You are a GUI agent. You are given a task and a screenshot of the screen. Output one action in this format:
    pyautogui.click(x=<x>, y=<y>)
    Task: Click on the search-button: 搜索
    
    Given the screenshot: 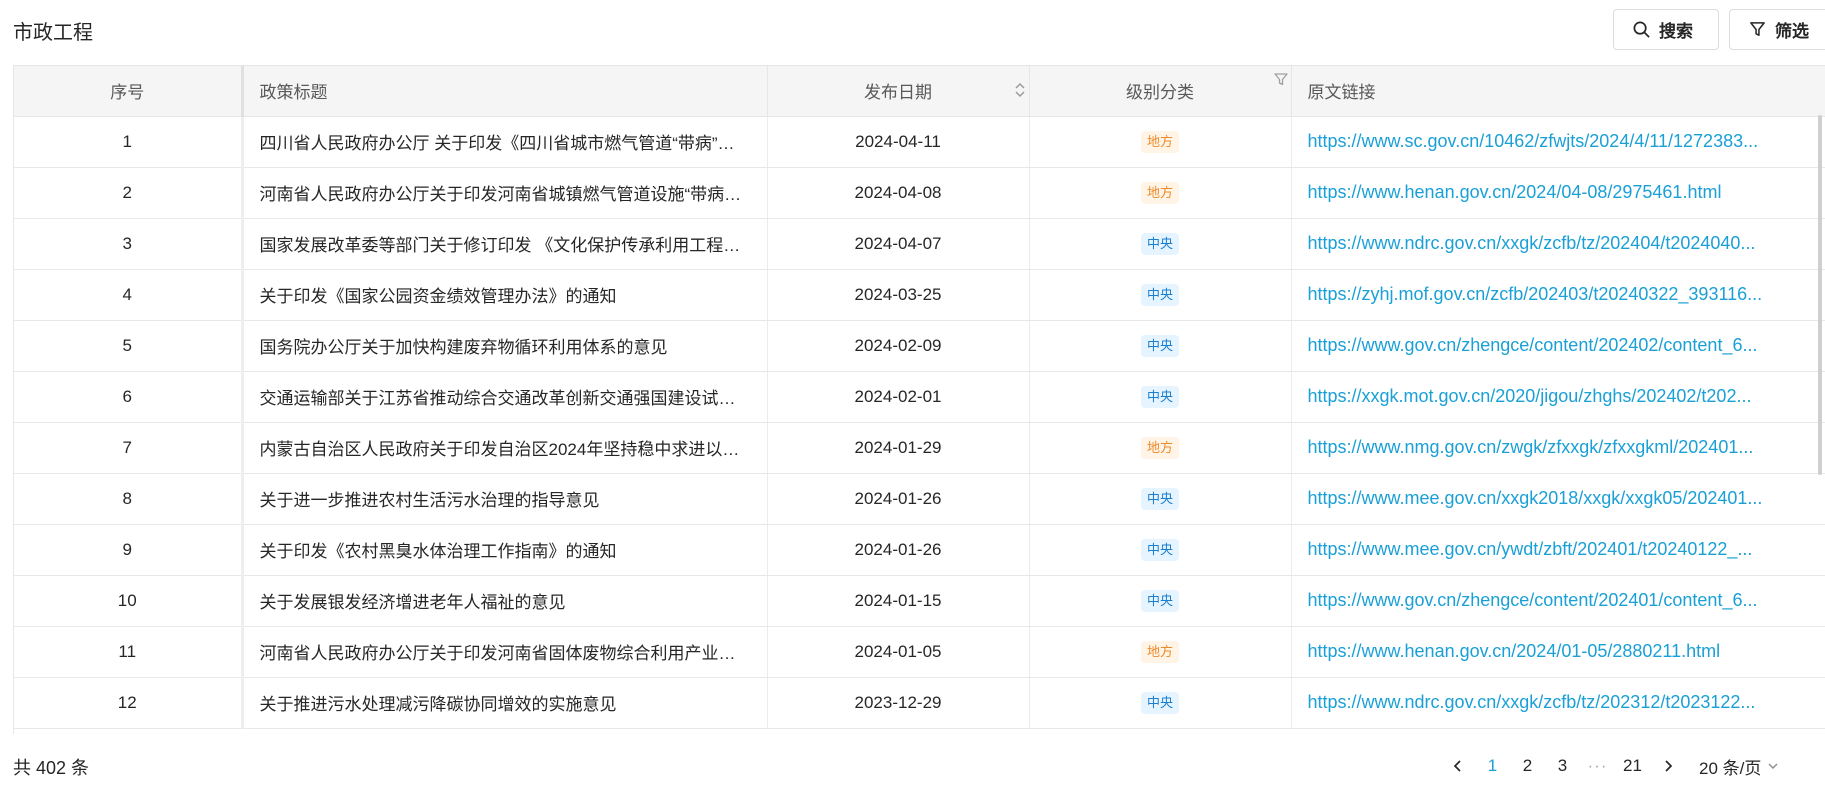 What is the action you would take?
    pyautogui.click(x=1666, y=29)
    